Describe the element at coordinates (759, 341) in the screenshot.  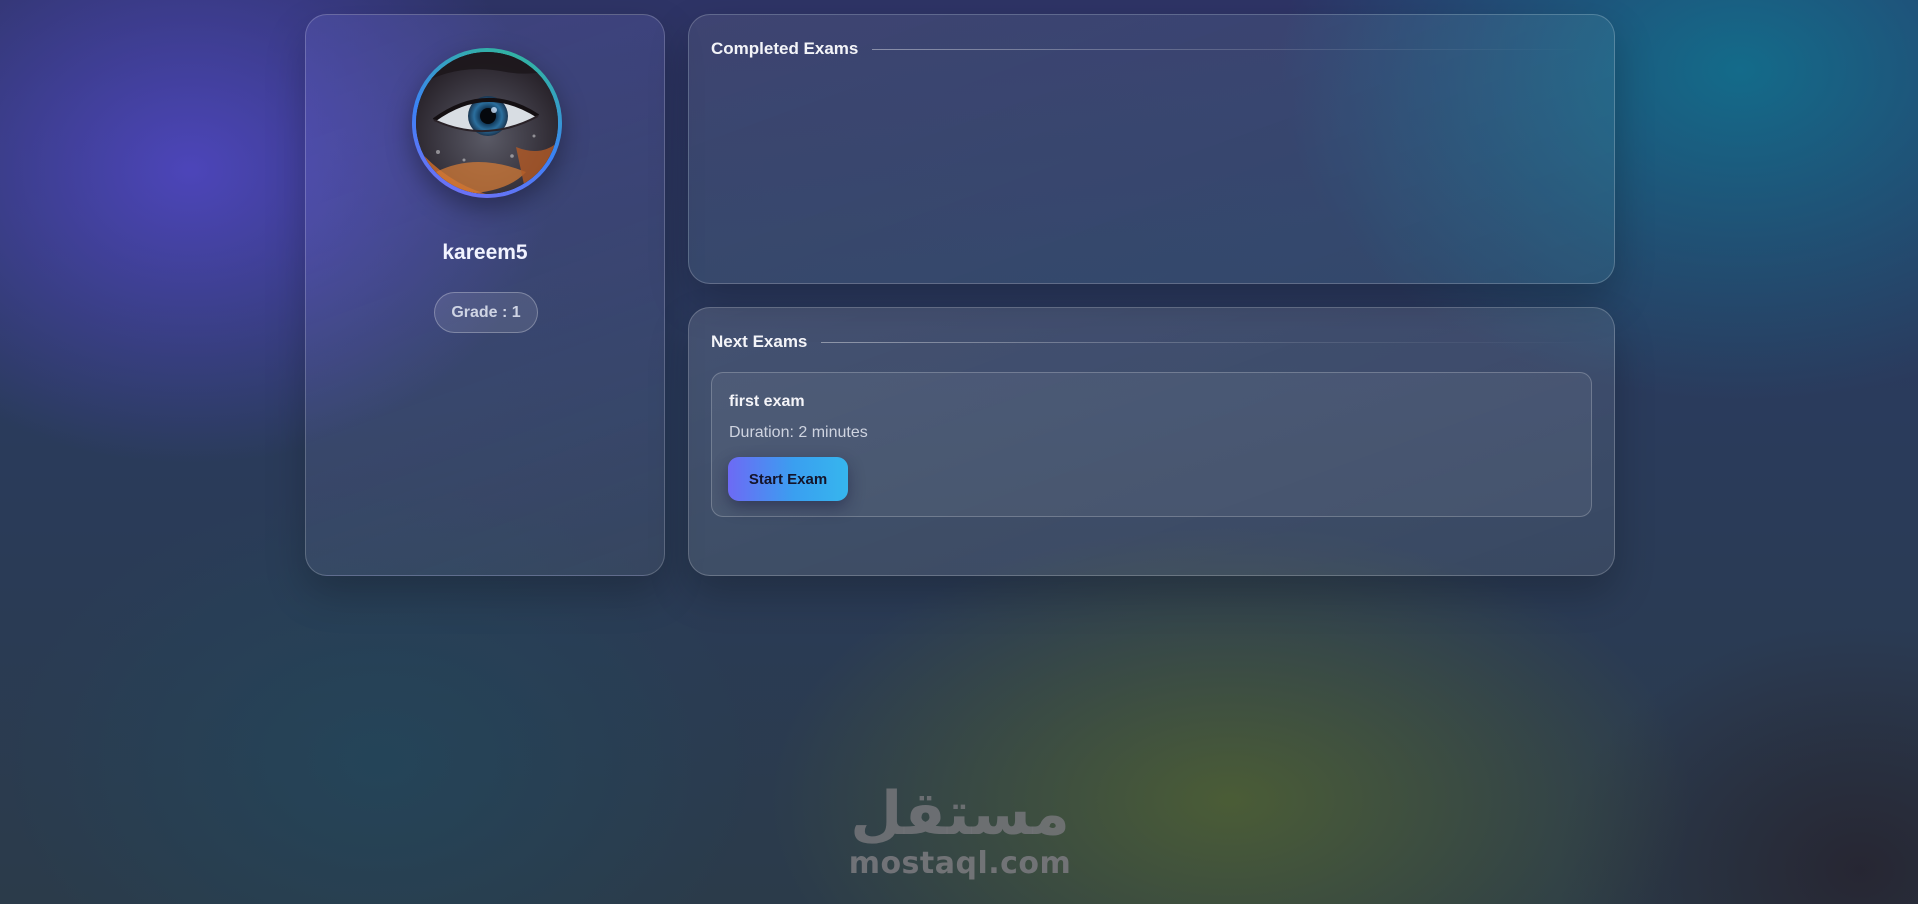
I see `next-exams-title: Next Exams` at that location.